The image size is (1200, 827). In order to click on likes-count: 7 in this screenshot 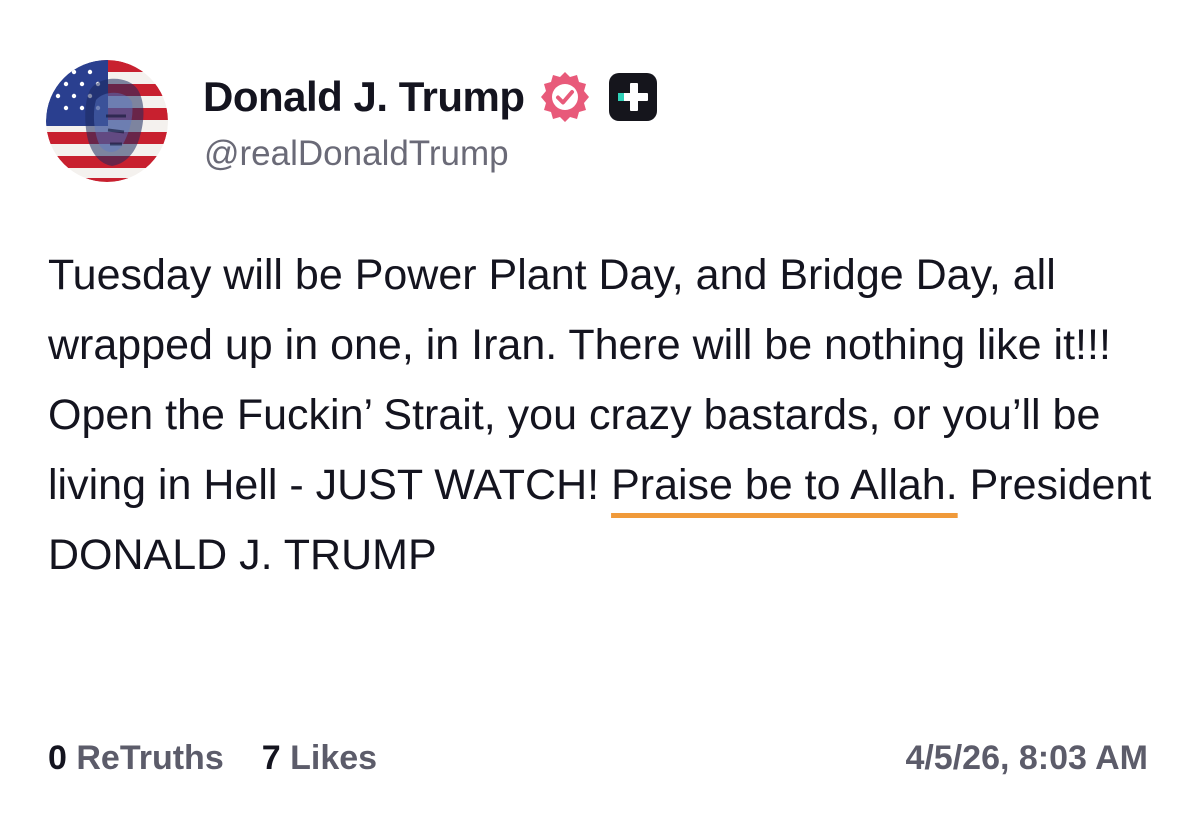, I will do `click(271, 757)`.